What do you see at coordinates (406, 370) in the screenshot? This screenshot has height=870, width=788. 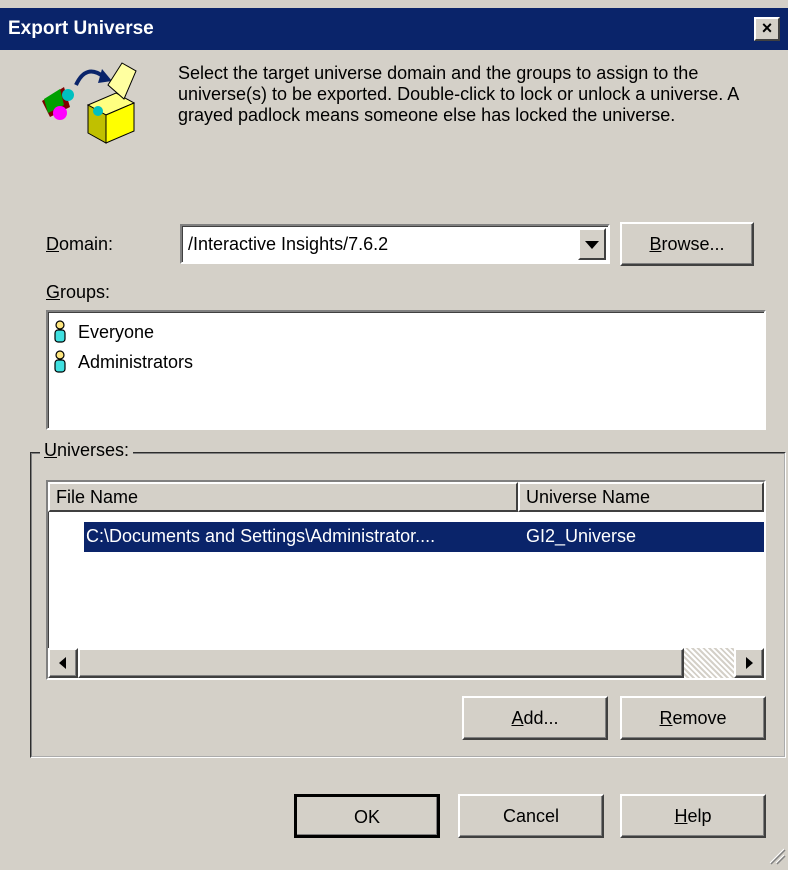 I see `groups-list: Everyone Administrators` at bounding box center [406, 370].